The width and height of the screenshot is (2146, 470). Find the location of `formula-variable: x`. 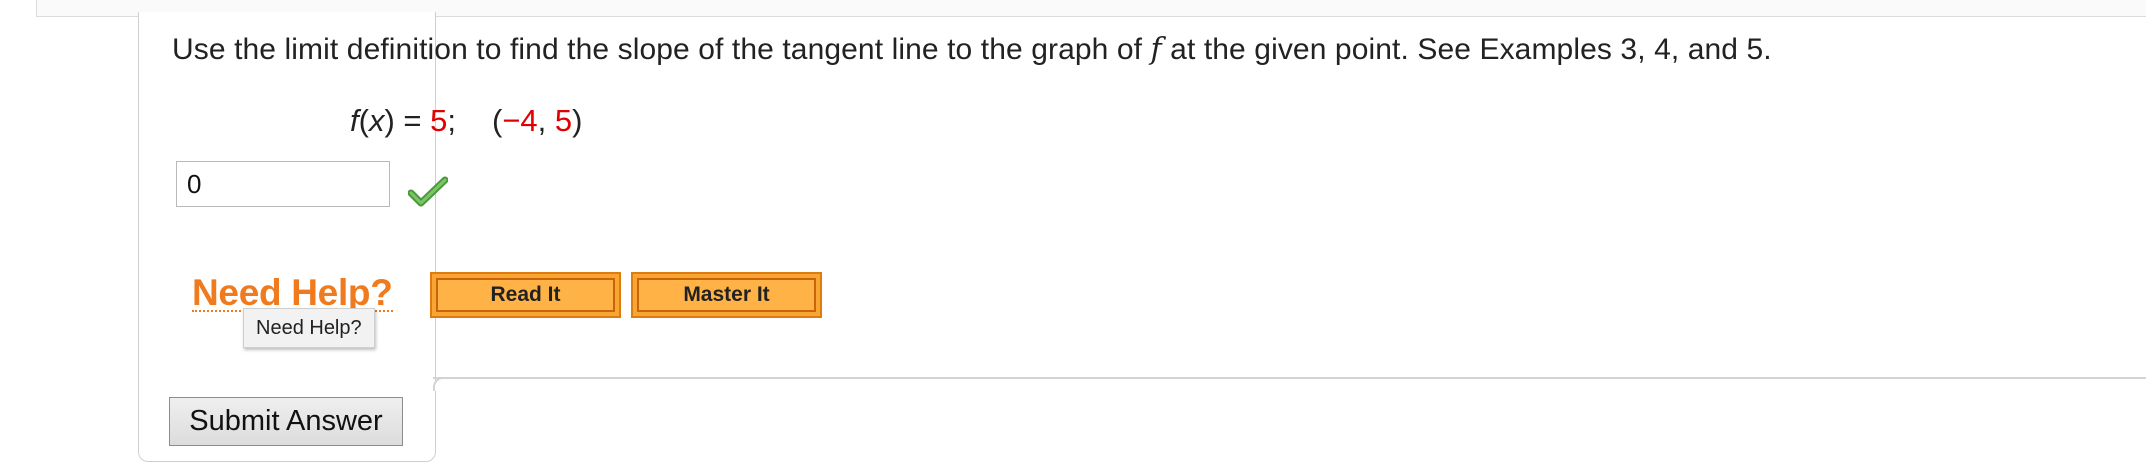

formula-variable: x is located at coordinates (376, 120).